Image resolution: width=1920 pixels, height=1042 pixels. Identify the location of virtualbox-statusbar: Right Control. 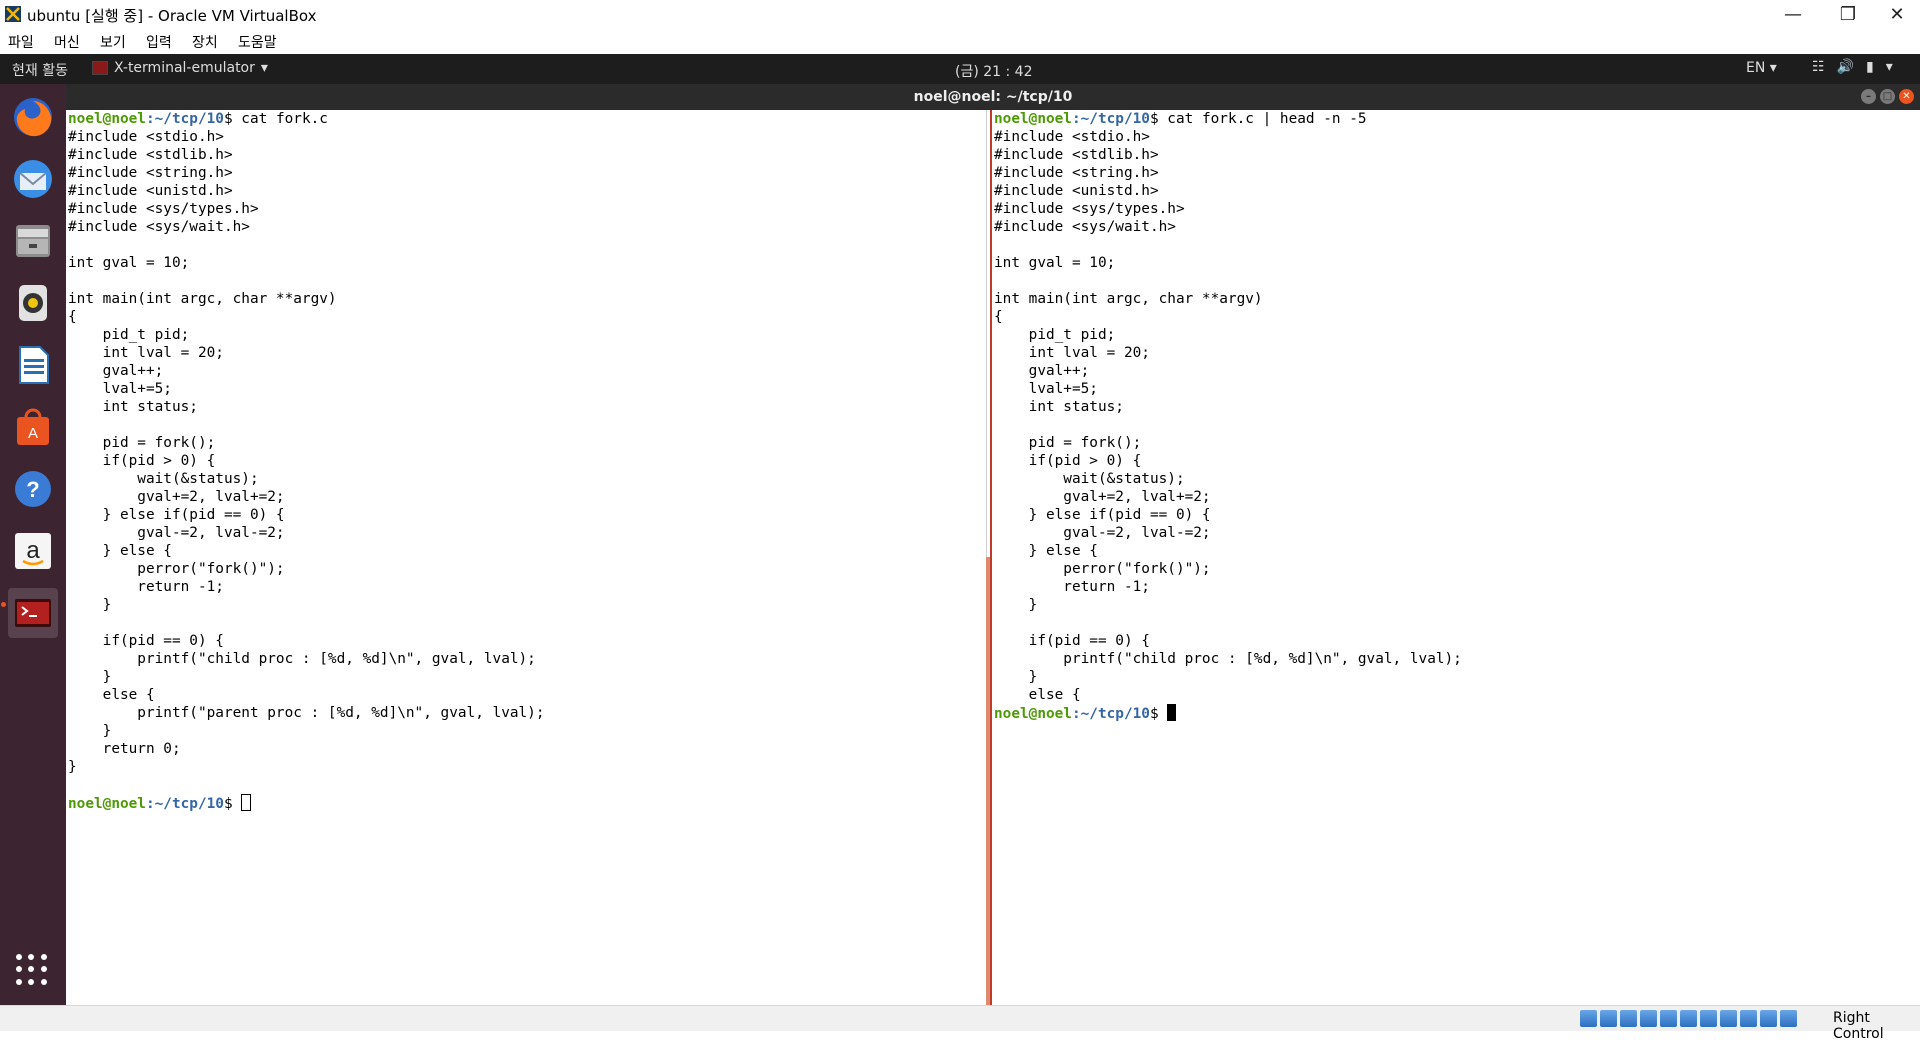
(960, 1023).